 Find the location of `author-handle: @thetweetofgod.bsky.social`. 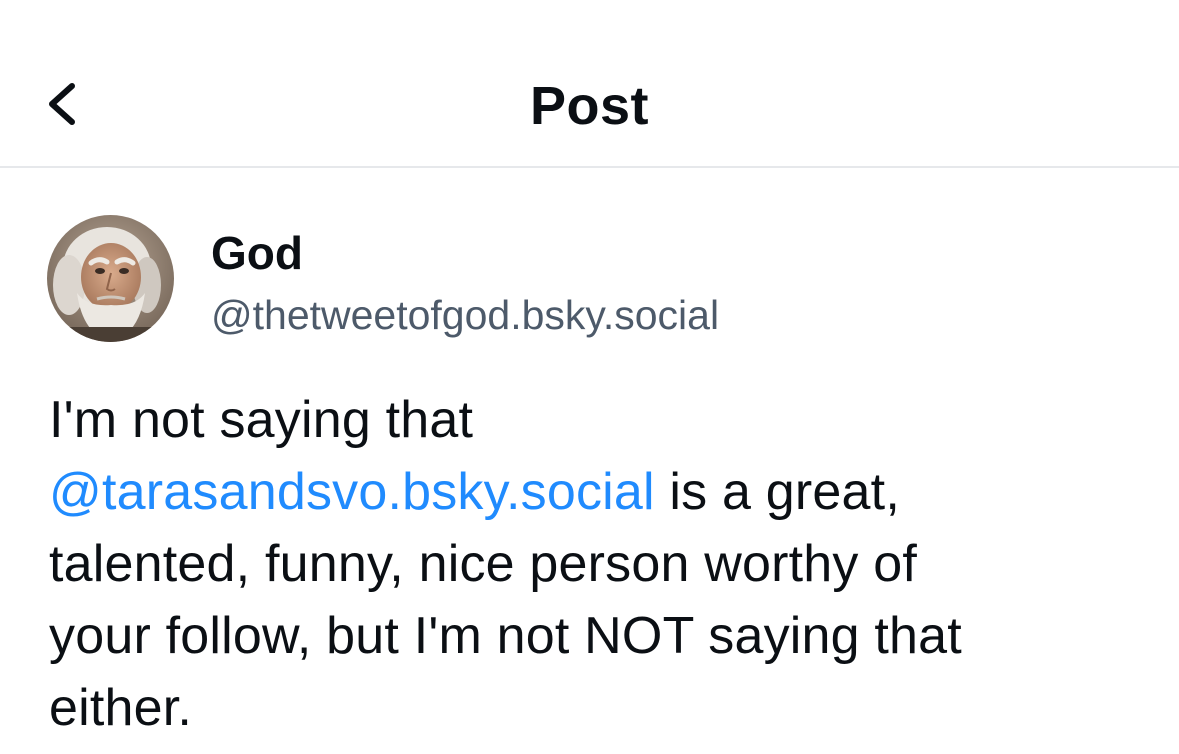

author-handle: @thetweetofgod.bsky.social is located at coordinates (465, 315).